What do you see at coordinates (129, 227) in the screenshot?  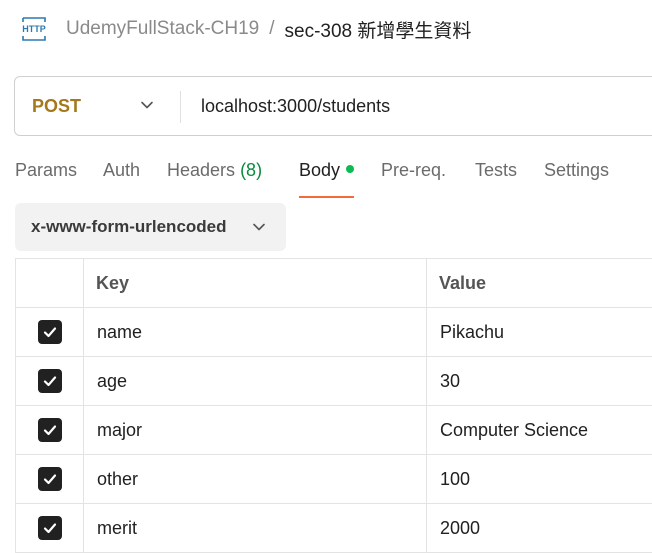 I see `body-type-label: x-www-form-urlencoded` at bounding box center [129, 227].